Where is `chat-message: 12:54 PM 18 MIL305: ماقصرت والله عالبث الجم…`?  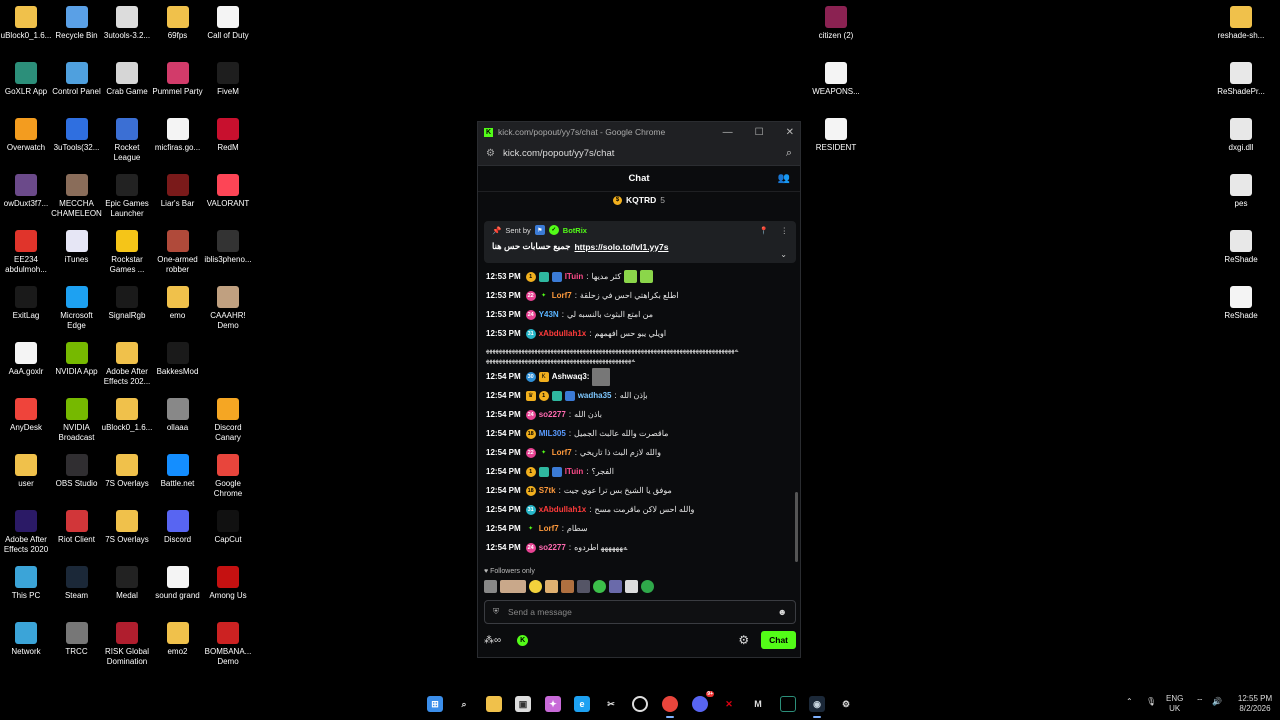
chat-message: 12:54 PM 18 MIL305: ماقصرت والله عالبث الجم… is located at coordinates (639, 433).